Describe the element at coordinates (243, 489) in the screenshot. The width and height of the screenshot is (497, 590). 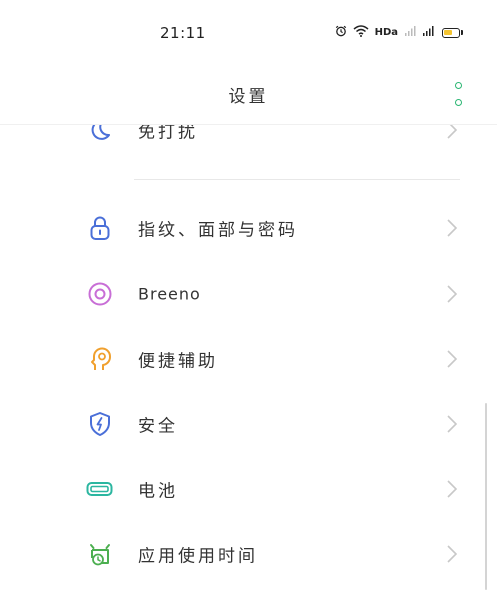
I see `settings-item-battery: 电池` at that location.